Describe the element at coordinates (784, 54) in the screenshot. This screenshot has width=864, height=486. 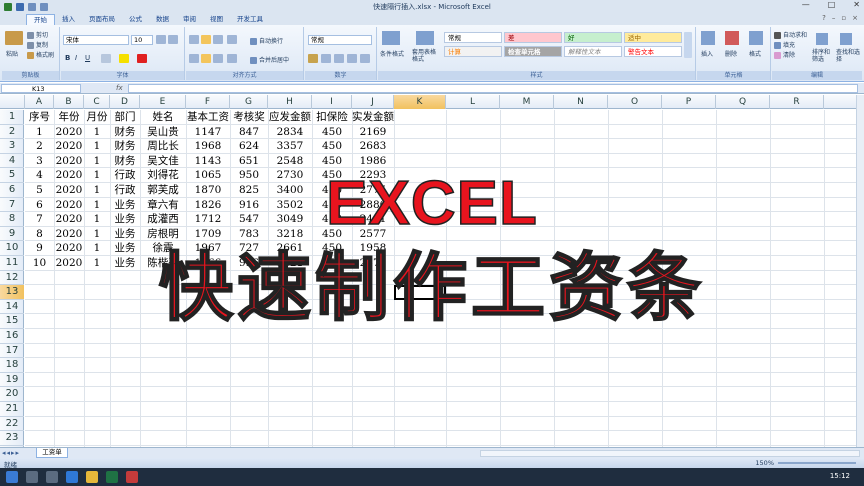
I see `clear-button: 清除` at that location.